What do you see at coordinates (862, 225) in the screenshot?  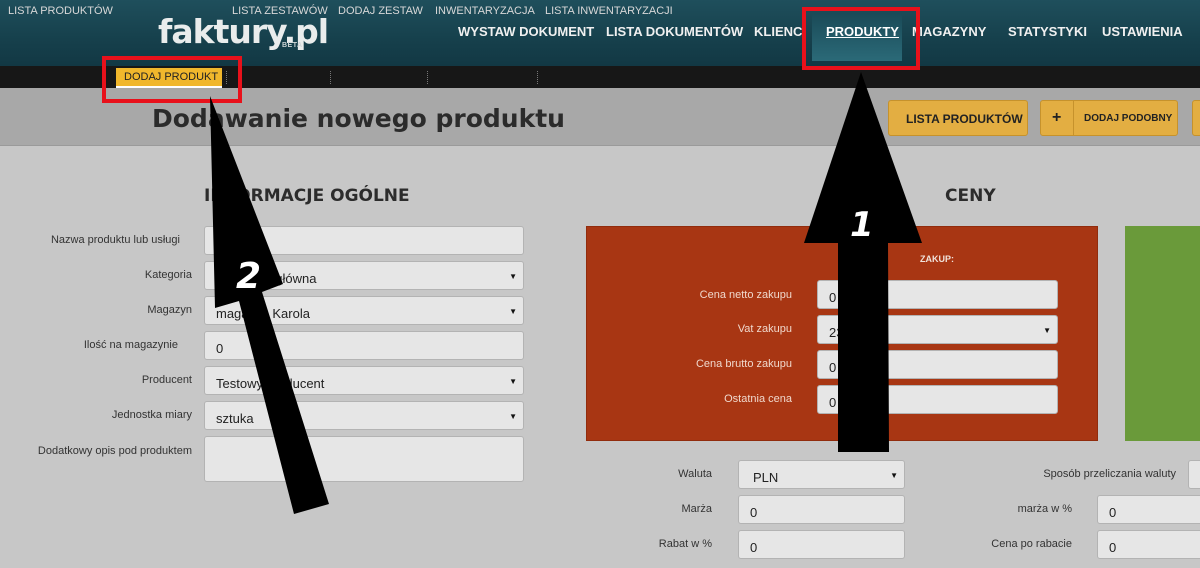 I see `annotation-number-1: 1` at bounding box center [862, 225].